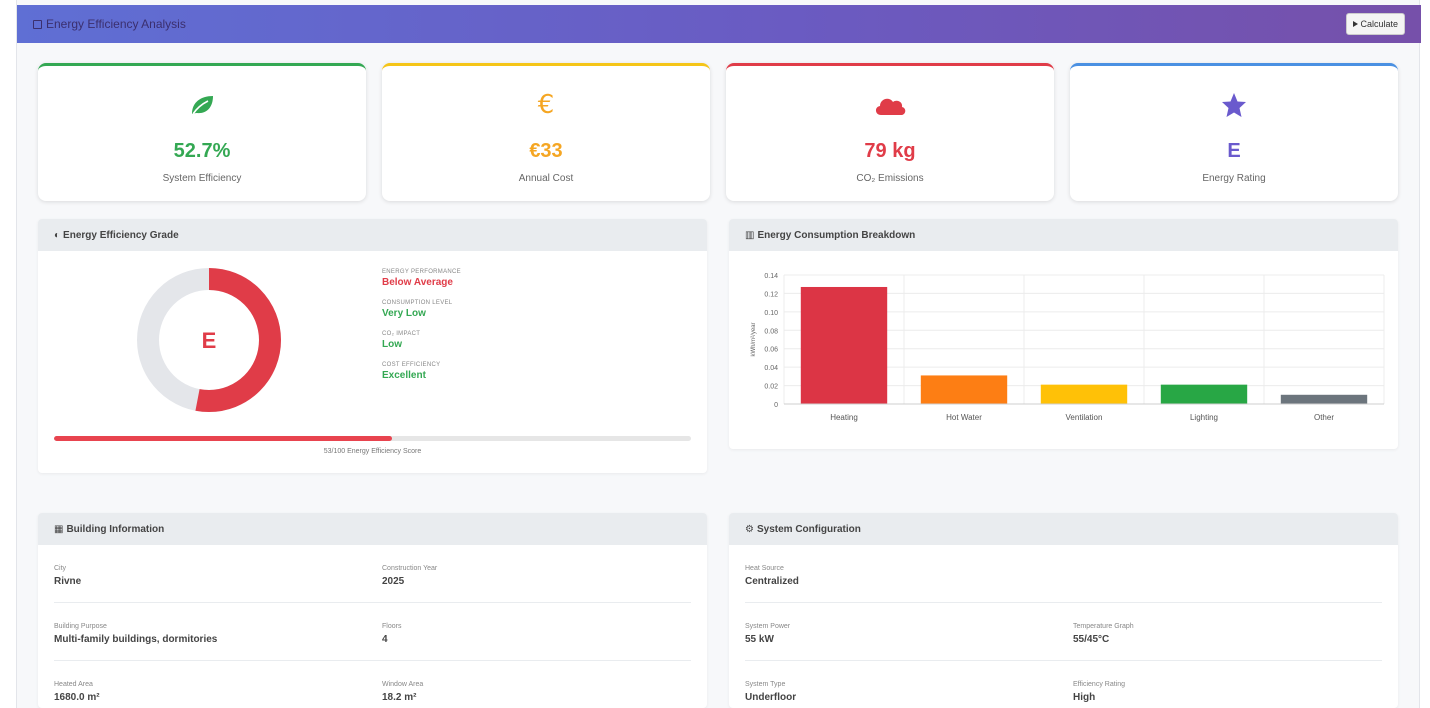  Describe the element at coordinates (401, 334) in the screenshot. I see `grade-item-label: CO₂ Impact` at that location.